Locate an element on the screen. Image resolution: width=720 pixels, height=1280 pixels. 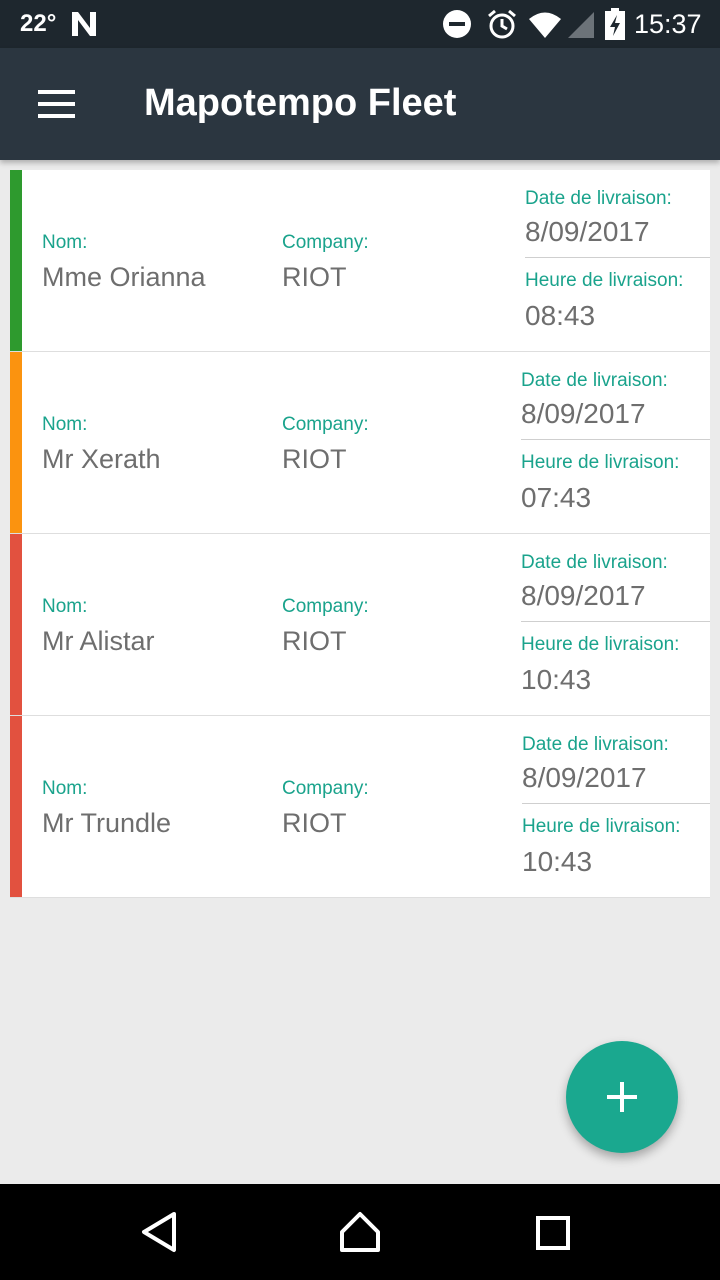
wifi-icon is located at coordinates (545, 25).